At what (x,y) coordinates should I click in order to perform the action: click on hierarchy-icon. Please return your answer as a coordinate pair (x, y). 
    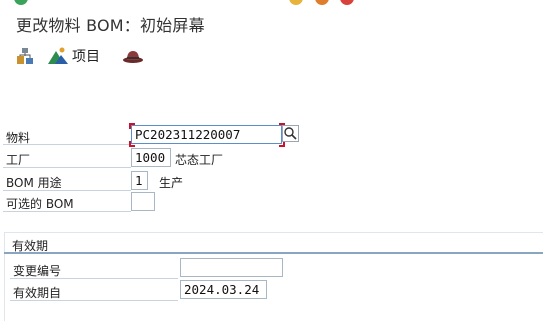
    Looking at the image, I should click on (26, 56).